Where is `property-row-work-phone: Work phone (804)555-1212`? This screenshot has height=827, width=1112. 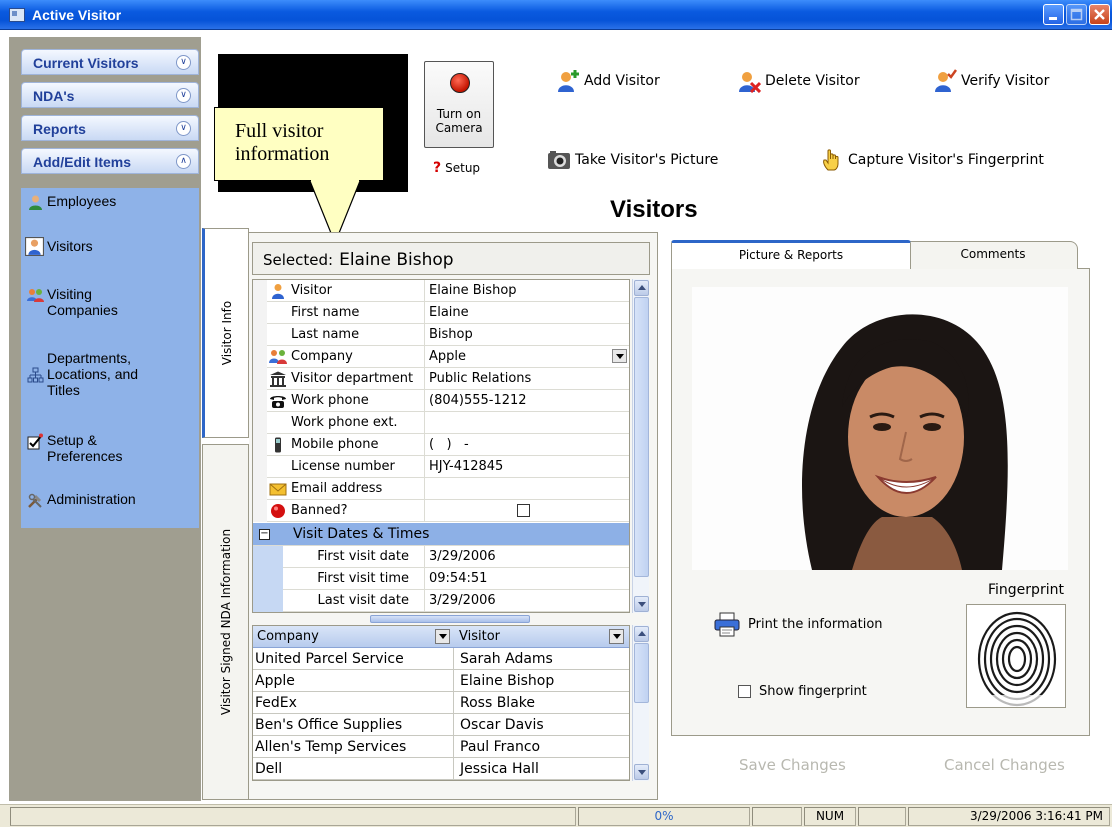
property-row-work-phone: Work phone (804)555-1212 is located at coordinates (441, 401).